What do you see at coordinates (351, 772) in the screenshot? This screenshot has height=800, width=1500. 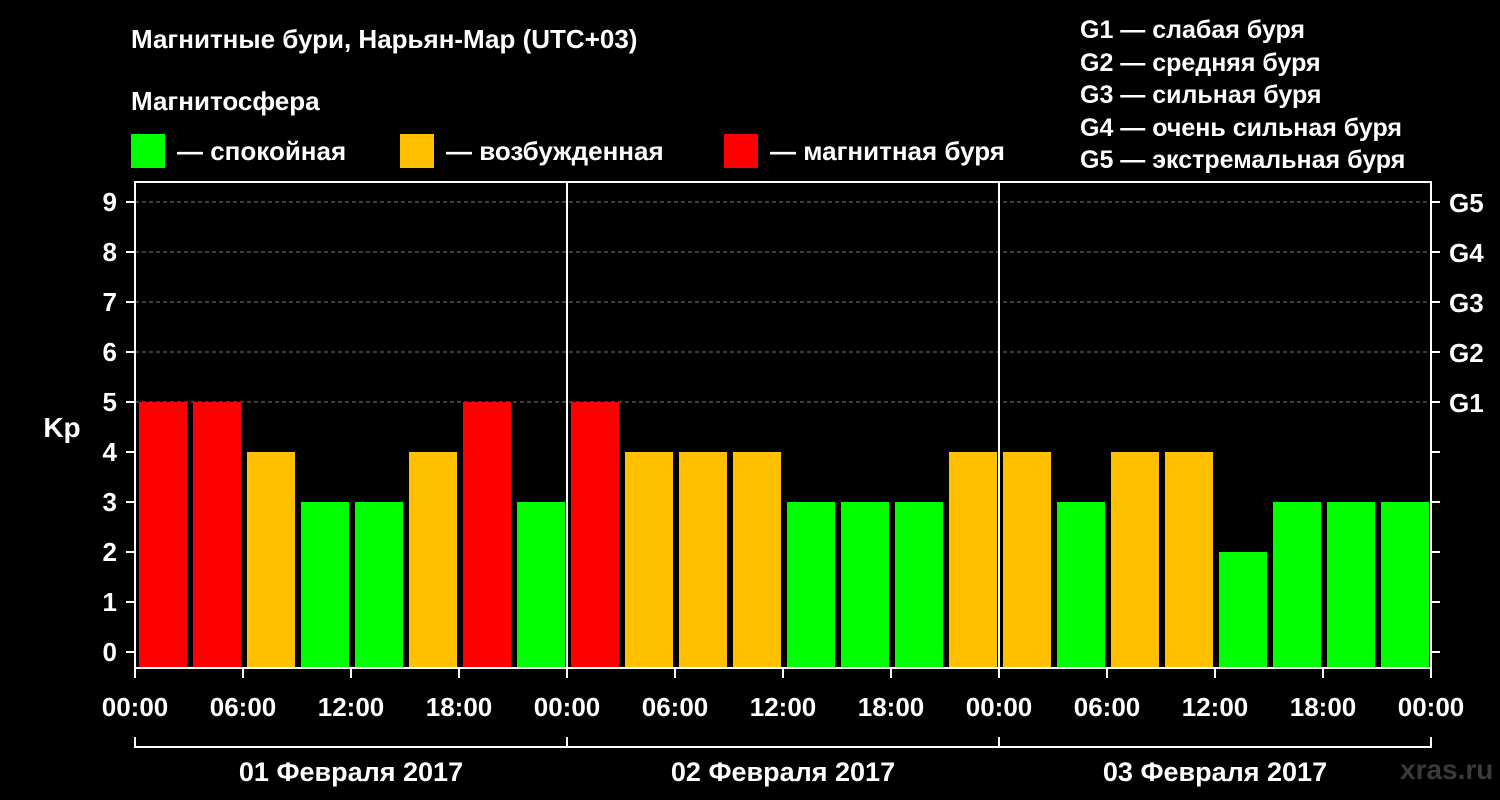 I see `date-label-0: 01 Февраля 2017` at bounding box center [351, 772].